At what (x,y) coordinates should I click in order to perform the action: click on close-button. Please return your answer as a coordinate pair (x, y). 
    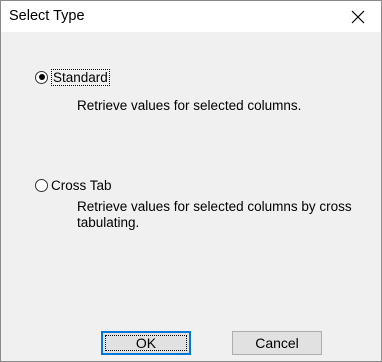
    Looking at the image, I should click on (358, 16).